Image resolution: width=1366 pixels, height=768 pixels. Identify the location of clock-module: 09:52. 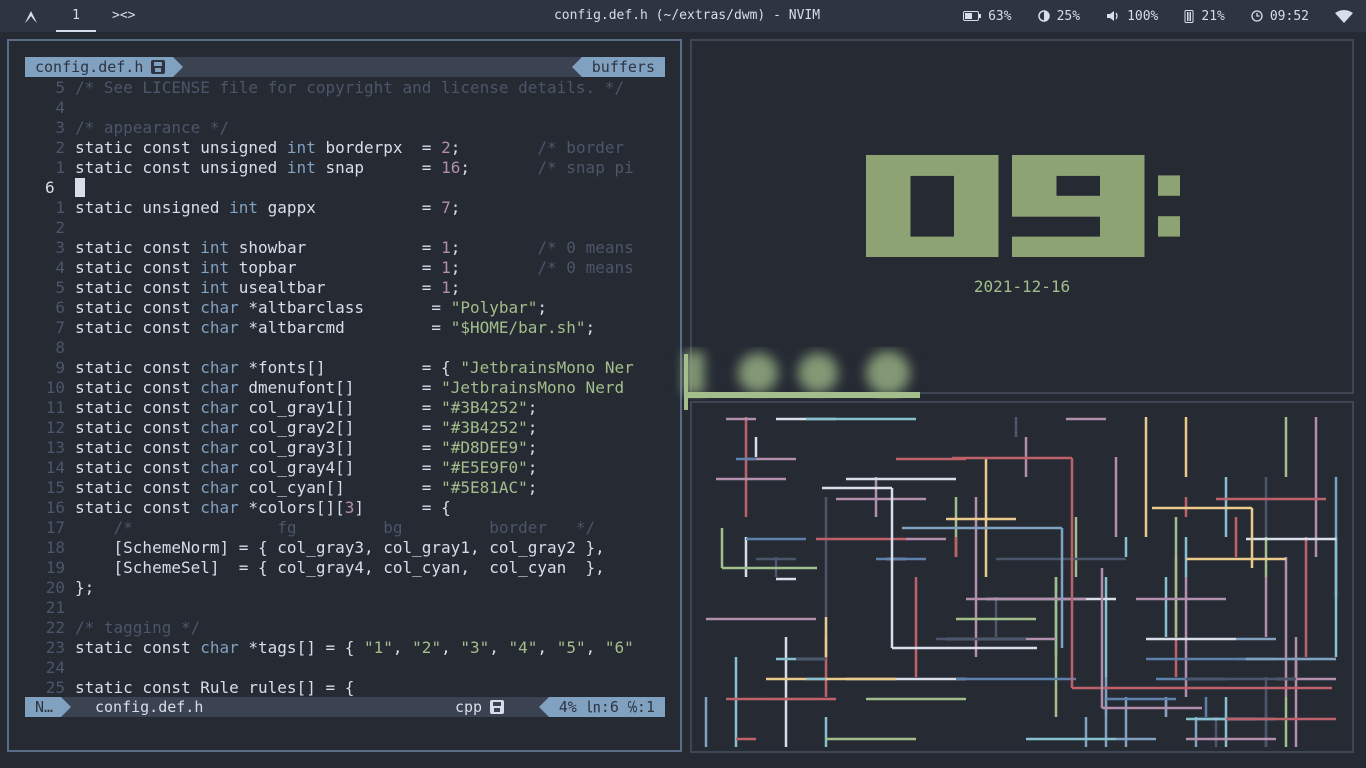
(1280, 16).